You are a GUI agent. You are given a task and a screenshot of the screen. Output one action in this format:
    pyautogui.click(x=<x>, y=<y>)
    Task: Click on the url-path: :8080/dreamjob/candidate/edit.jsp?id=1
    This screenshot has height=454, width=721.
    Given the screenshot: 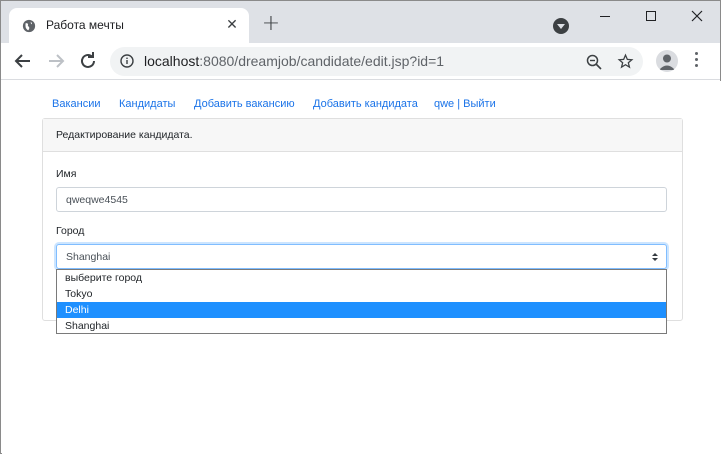 What is the action you would take?
    pyautogui.click(x=322, y=61)
    